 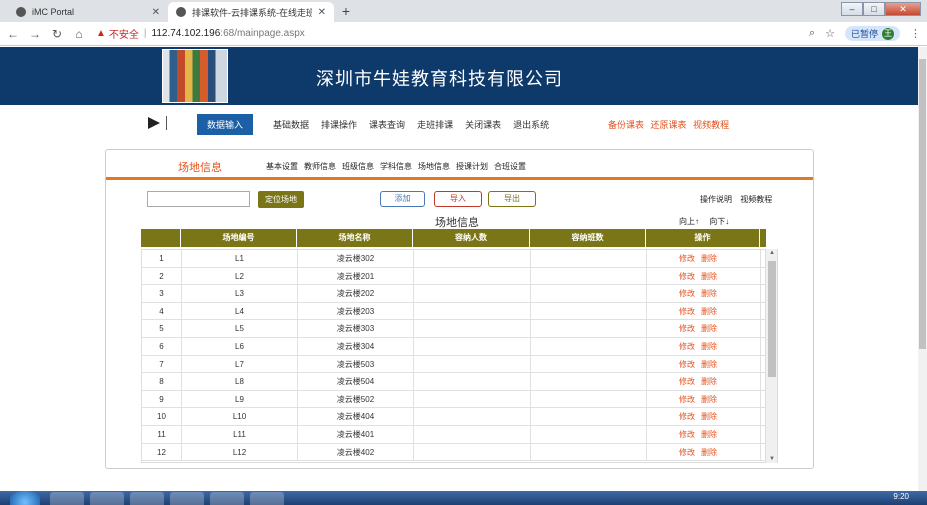 What do you see at coordinates (510, 166) in the screenshot?
I see `subnav-merged-classes: 合班设置` at bounding box center [510, 166].